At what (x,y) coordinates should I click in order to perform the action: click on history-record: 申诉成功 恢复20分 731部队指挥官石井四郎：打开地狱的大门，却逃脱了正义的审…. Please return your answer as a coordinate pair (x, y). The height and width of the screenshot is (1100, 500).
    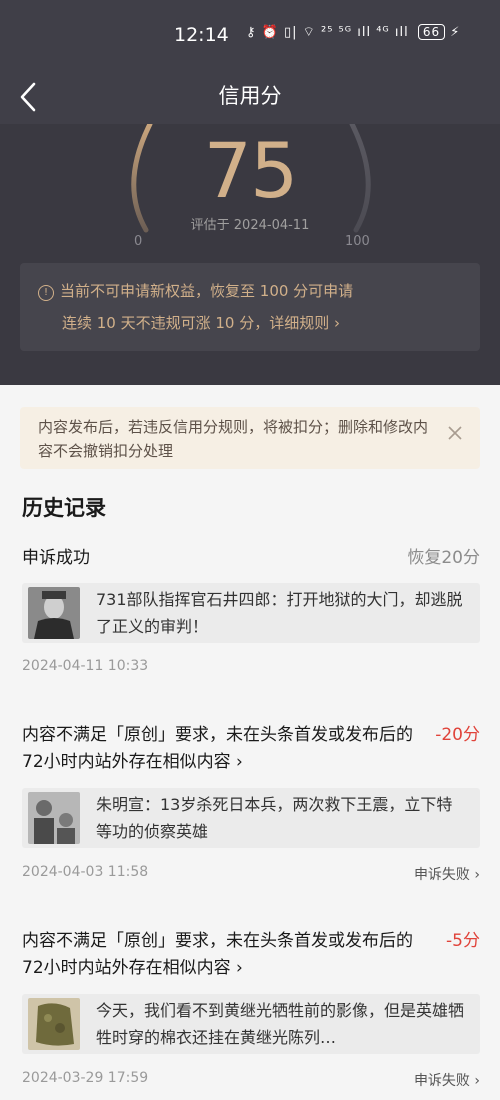
    Looking at the image, I should click on (250, 615).